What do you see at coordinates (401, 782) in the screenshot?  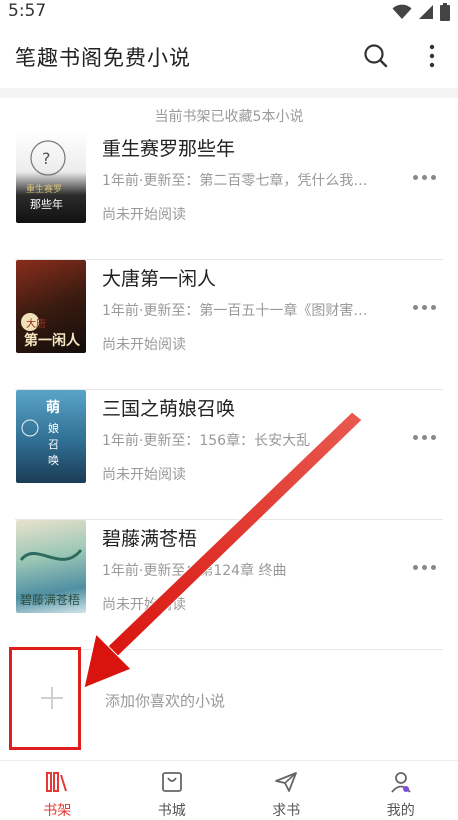 I see `user-icon` at bounding box center [401, 782].